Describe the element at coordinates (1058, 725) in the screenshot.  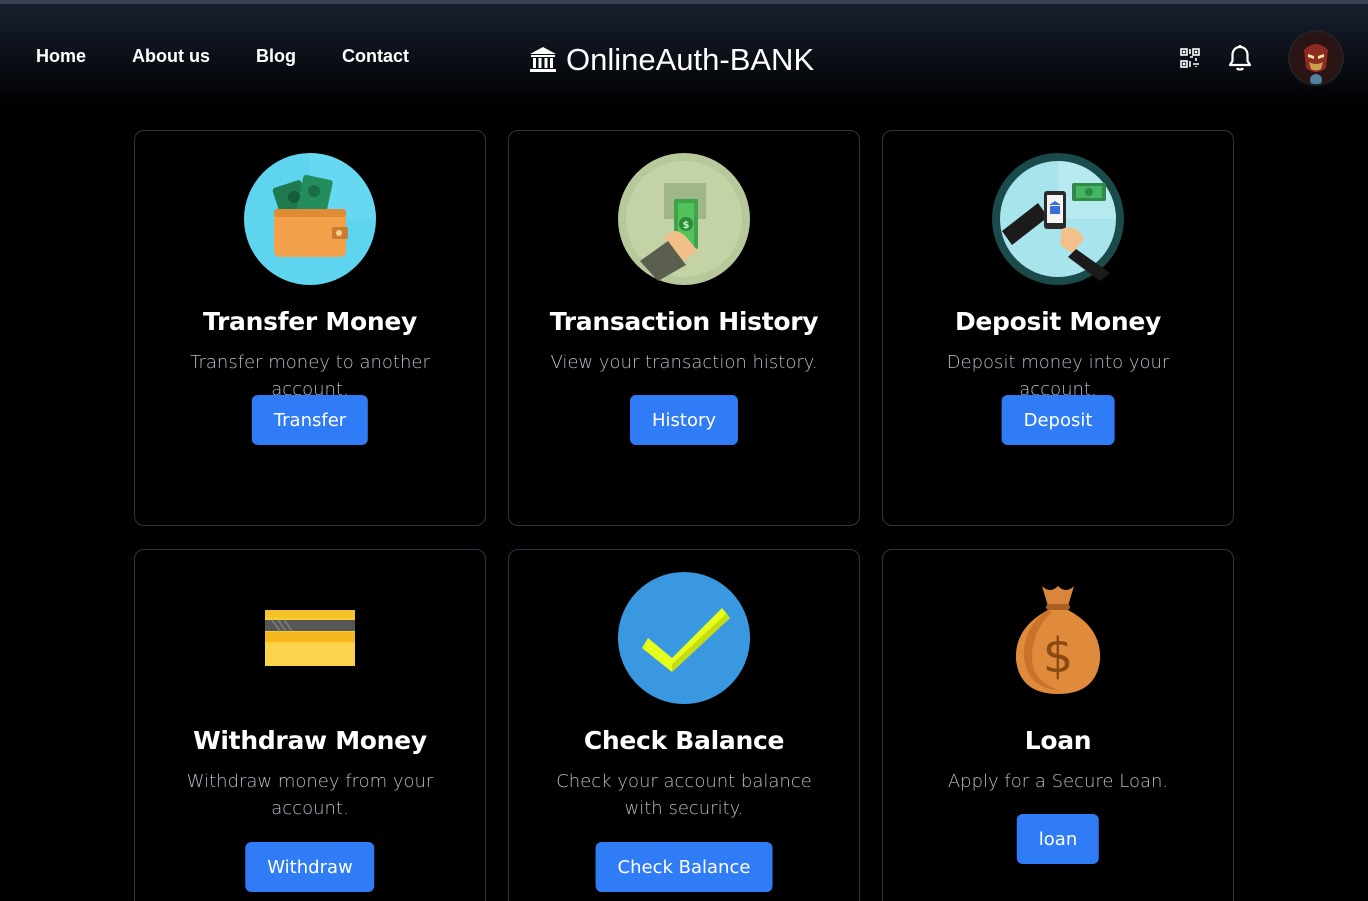
I see `card-loan: $ Loan Apply for a Secure Loan. loan` at that location.